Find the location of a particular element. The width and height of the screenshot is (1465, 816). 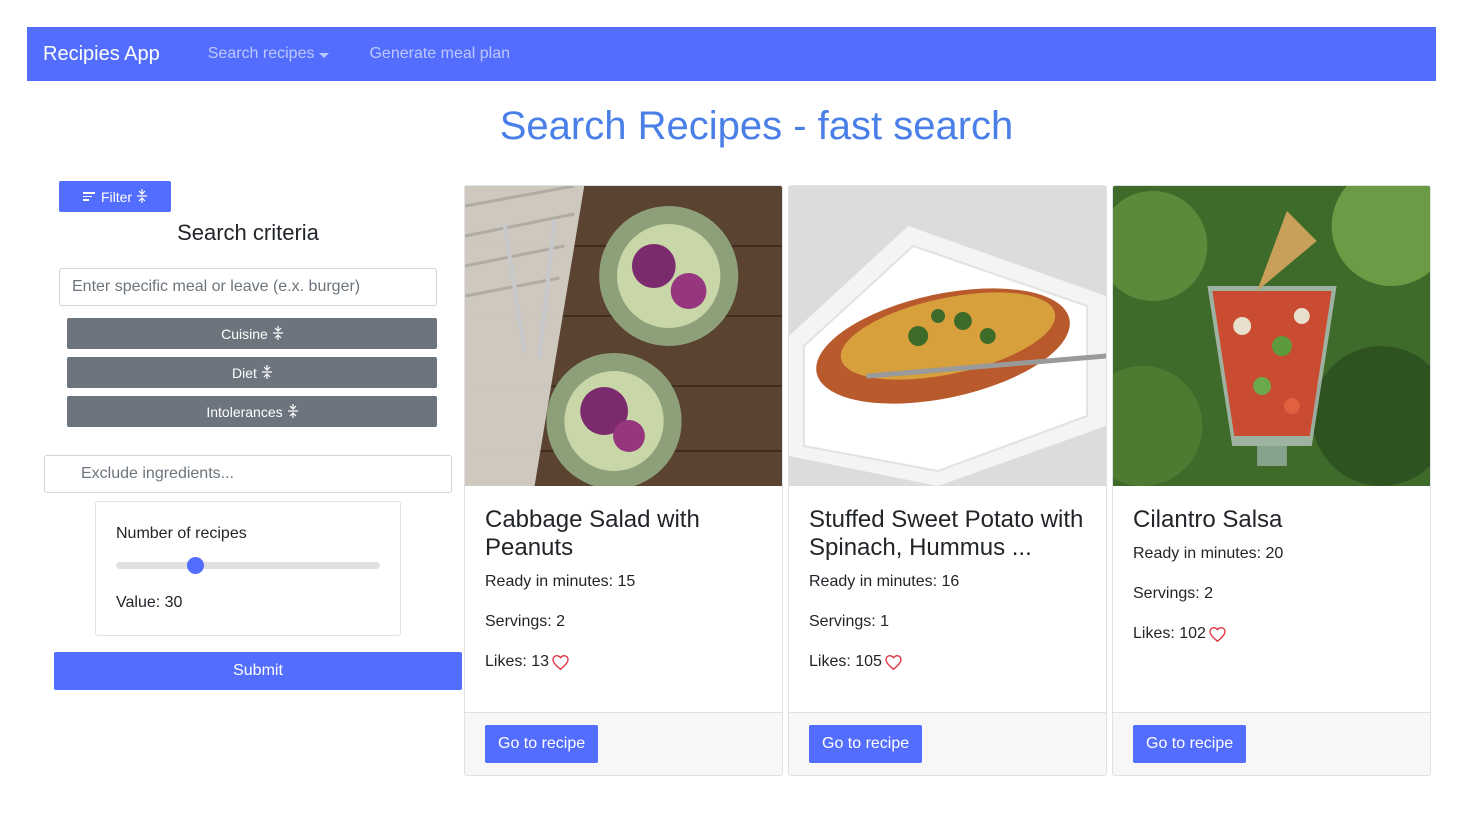

cuisine-label: Cuisine is located at coordinates (244, 333).